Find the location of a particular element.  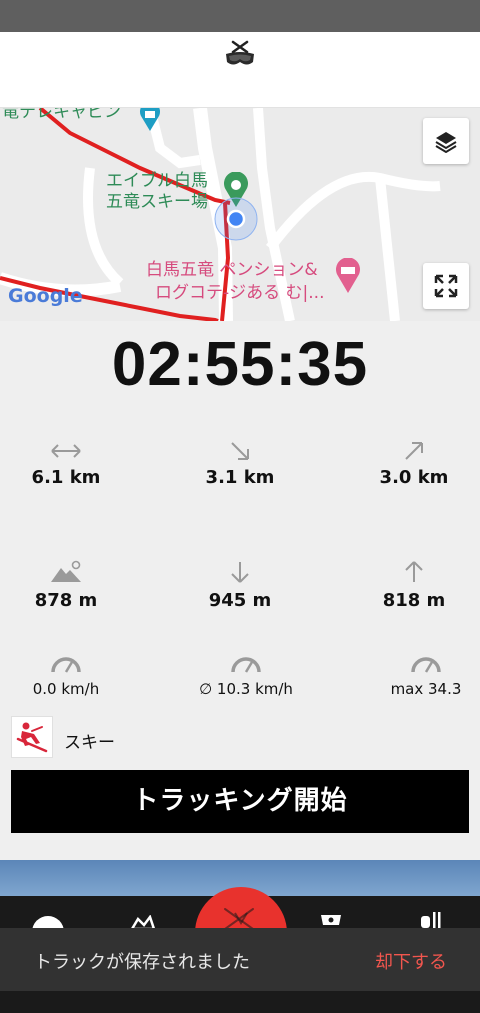

cable-car-pin-icon is located at coordinates (150, 122).